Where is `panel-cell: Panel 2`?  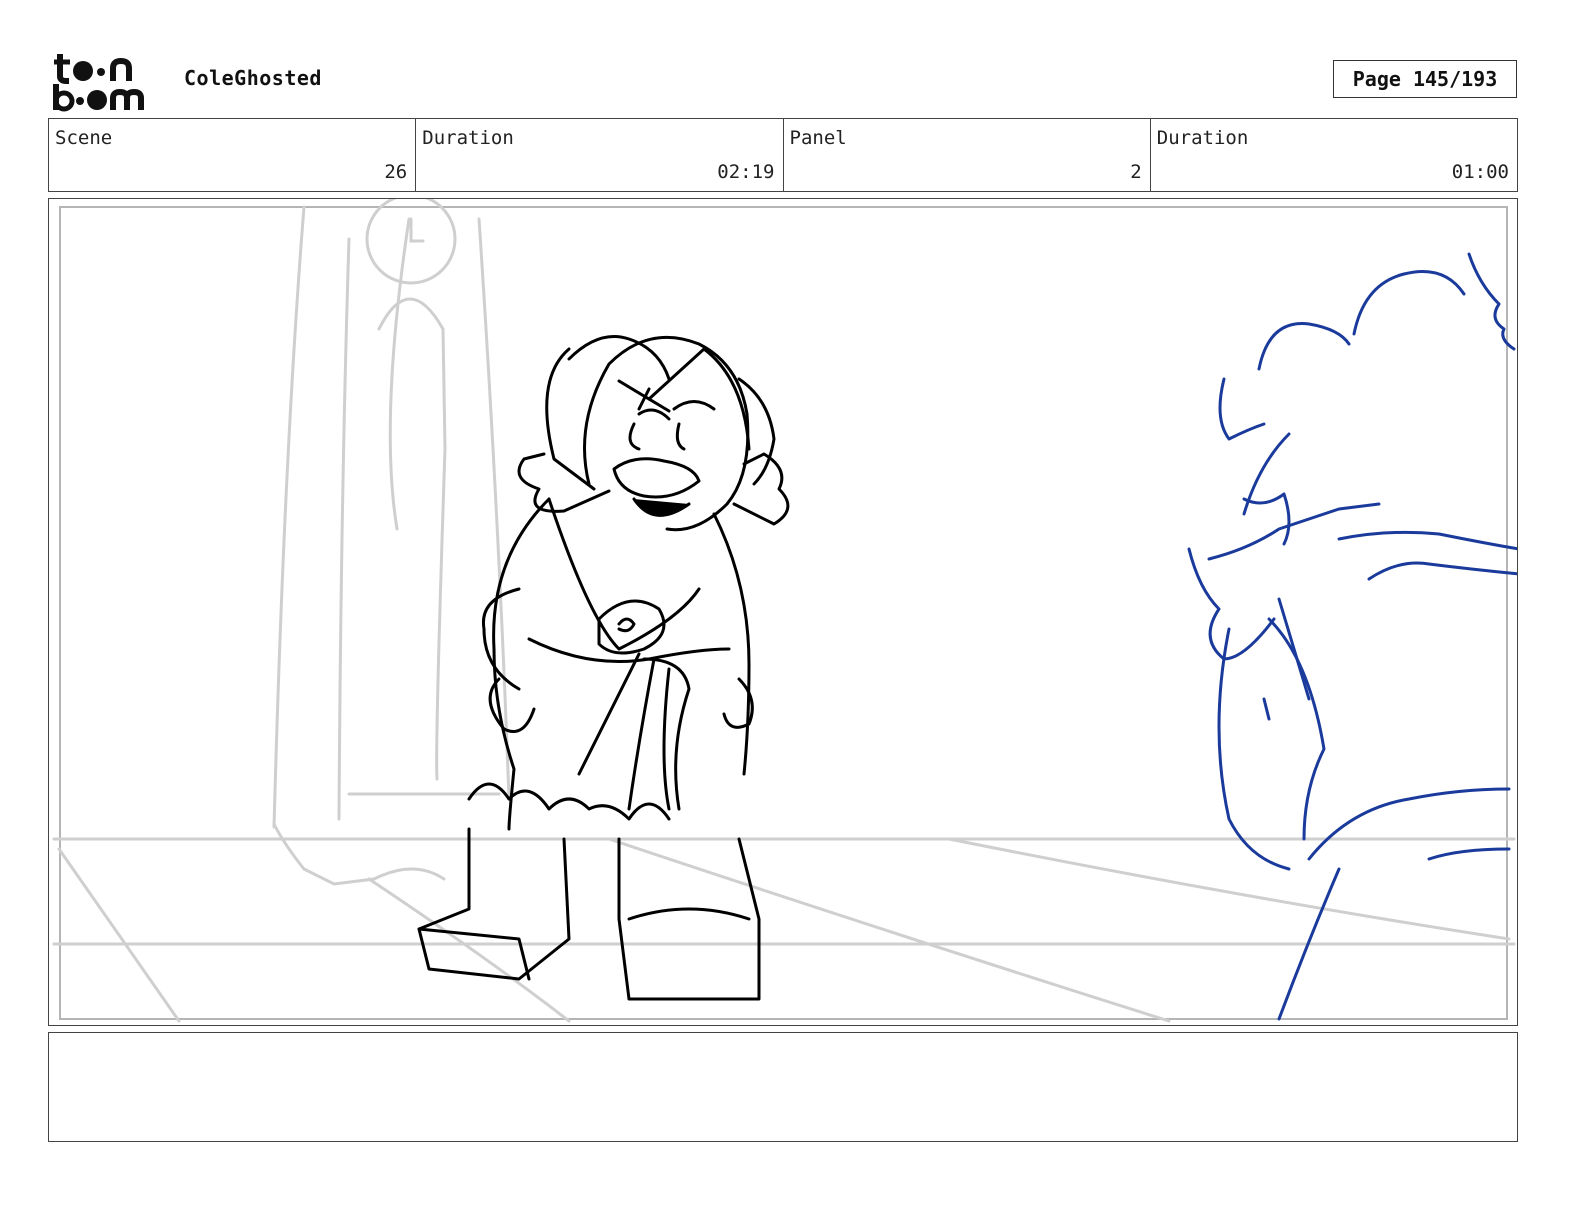 panel-cell: Panel 2 is located at coordinates (967, 155).